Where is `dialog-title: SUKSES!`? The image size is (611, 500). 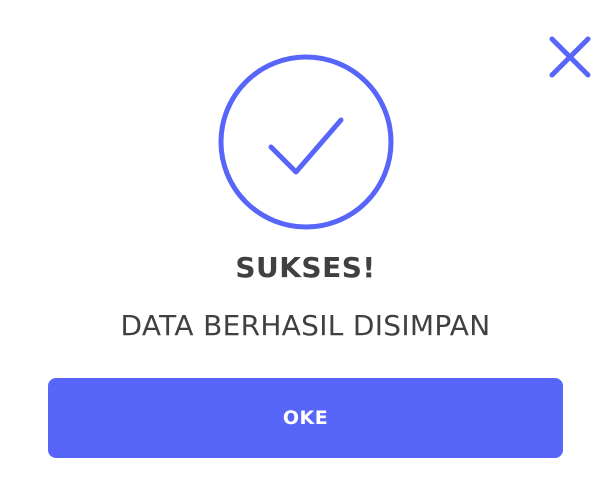 dialog-title: SUKSES! is located at coordinates (305, 267).